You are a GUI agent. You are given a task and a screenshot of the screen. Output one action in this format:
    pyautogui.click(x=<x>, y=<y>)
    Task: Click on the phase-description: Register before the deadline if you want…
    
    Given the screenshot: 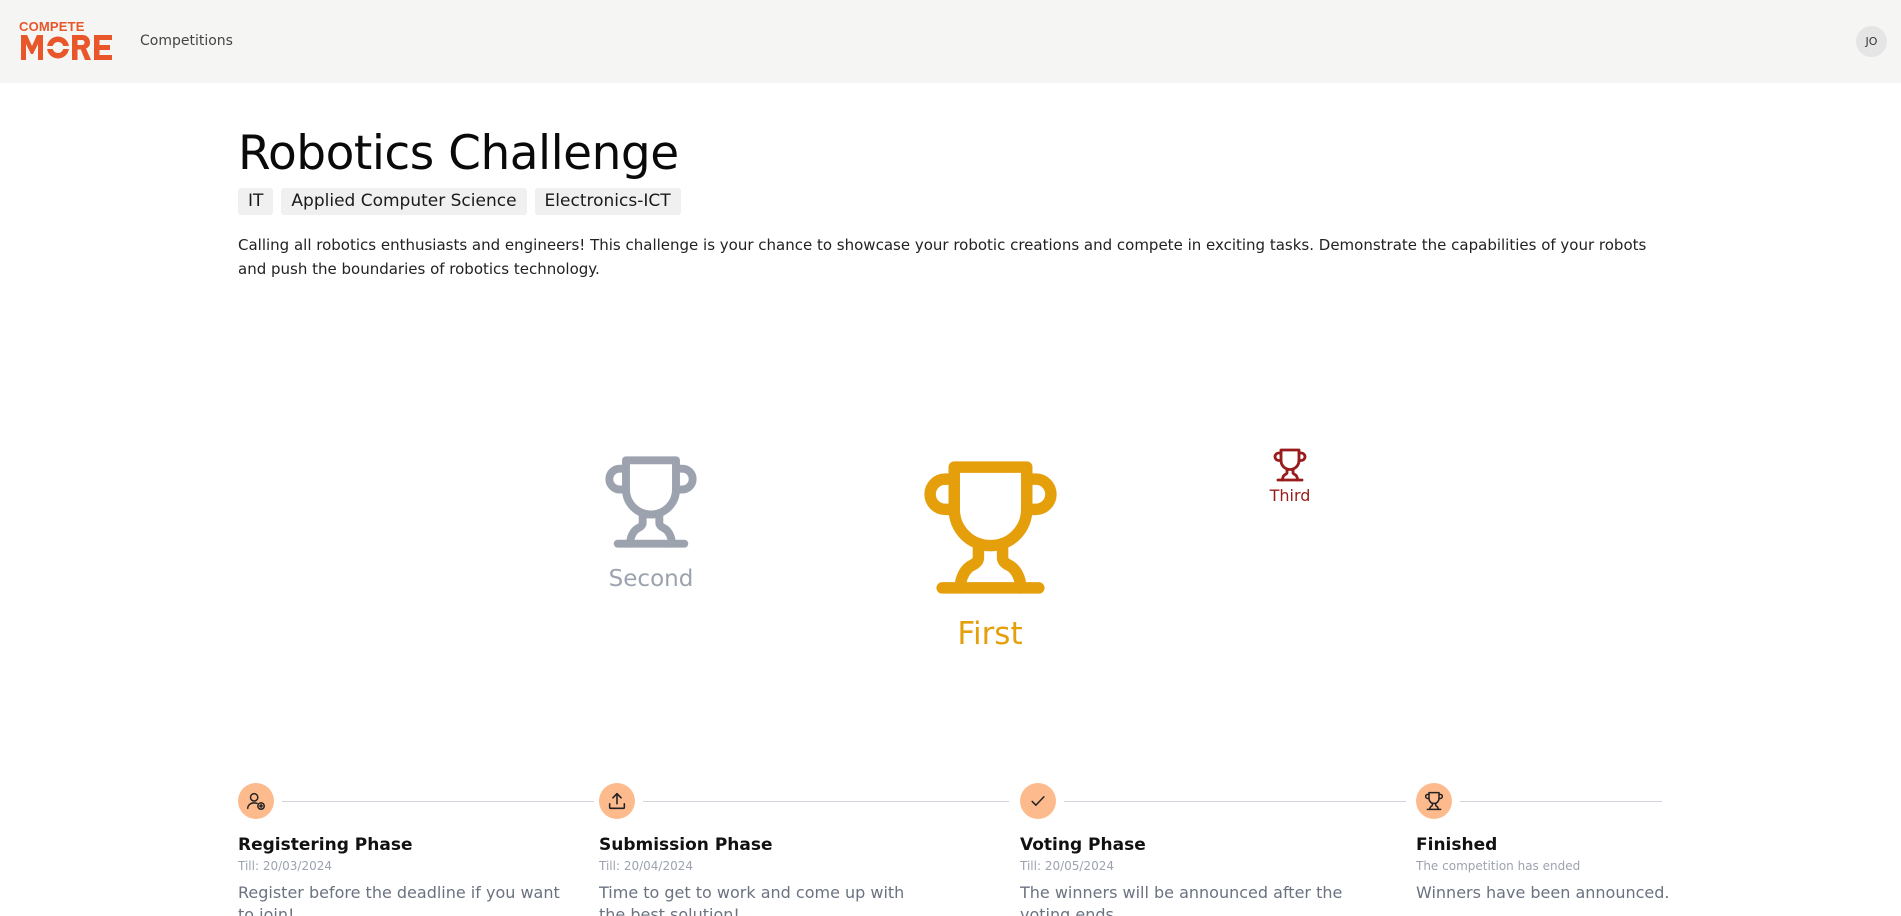 What is the action you would take?
    pyautogui.click(x=399, y=899)
    